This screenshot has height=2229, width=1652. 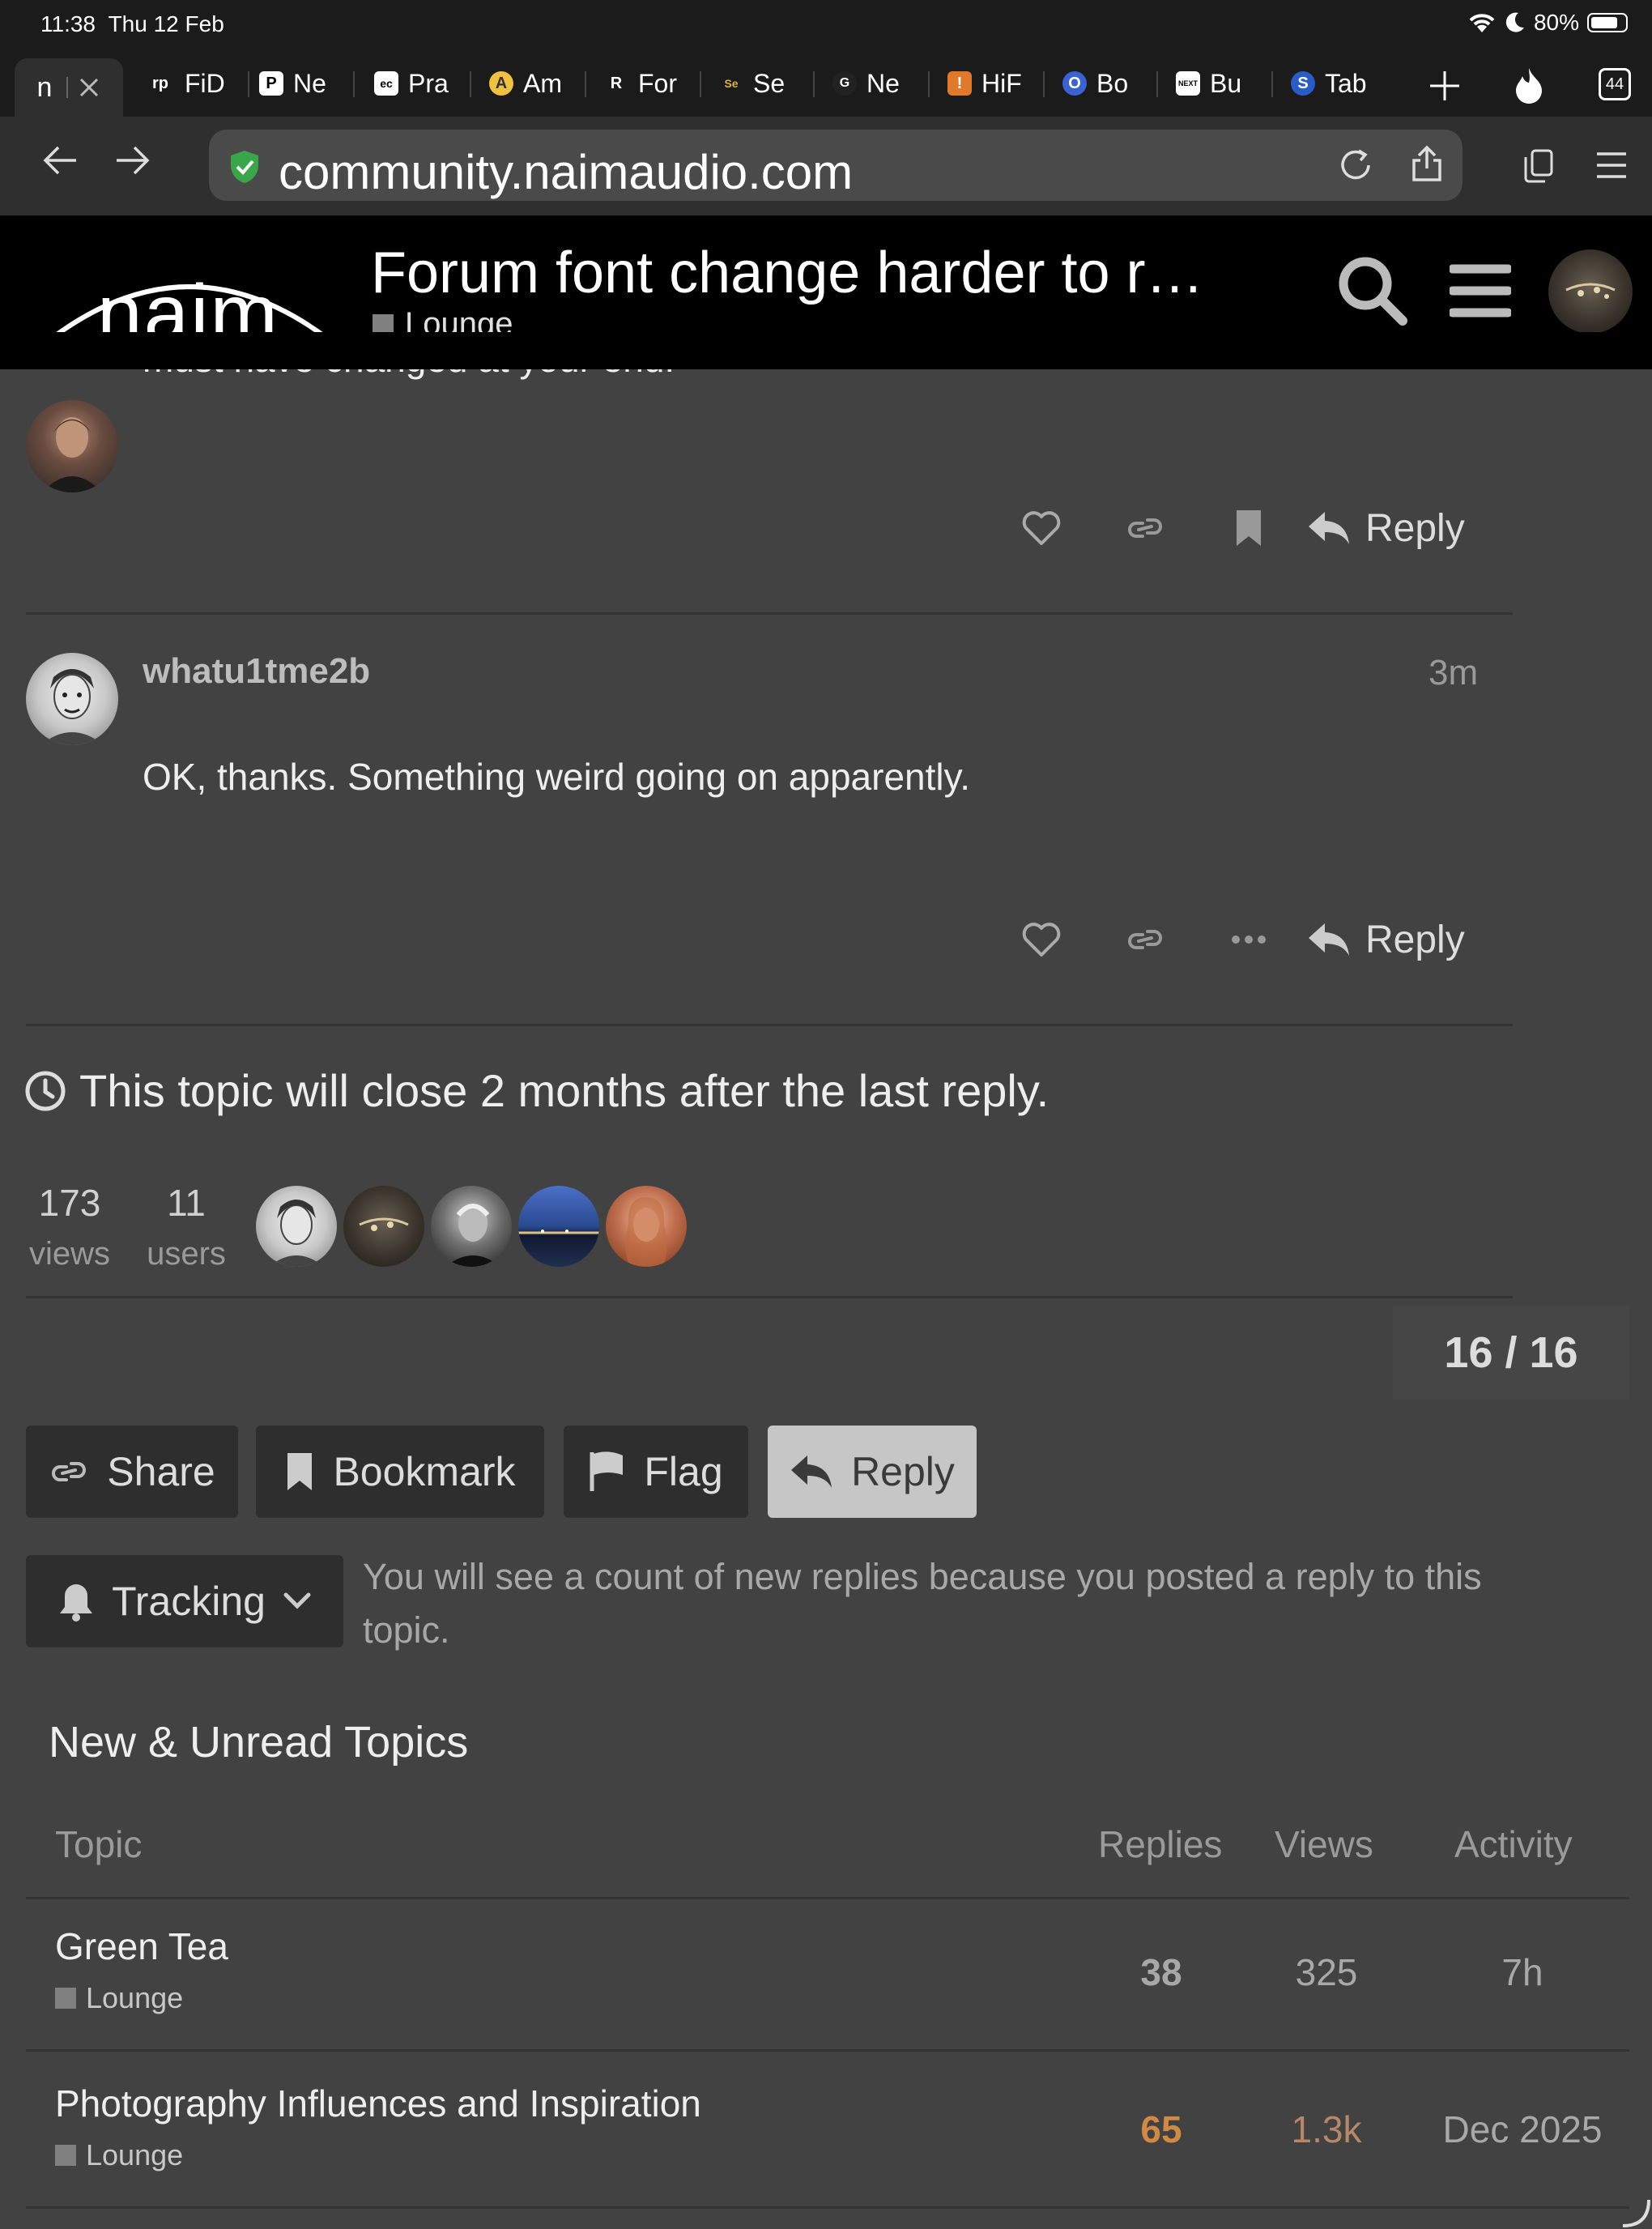 I want to click on tracking-dropdown: Tracking, so click(x=184, y=1601).